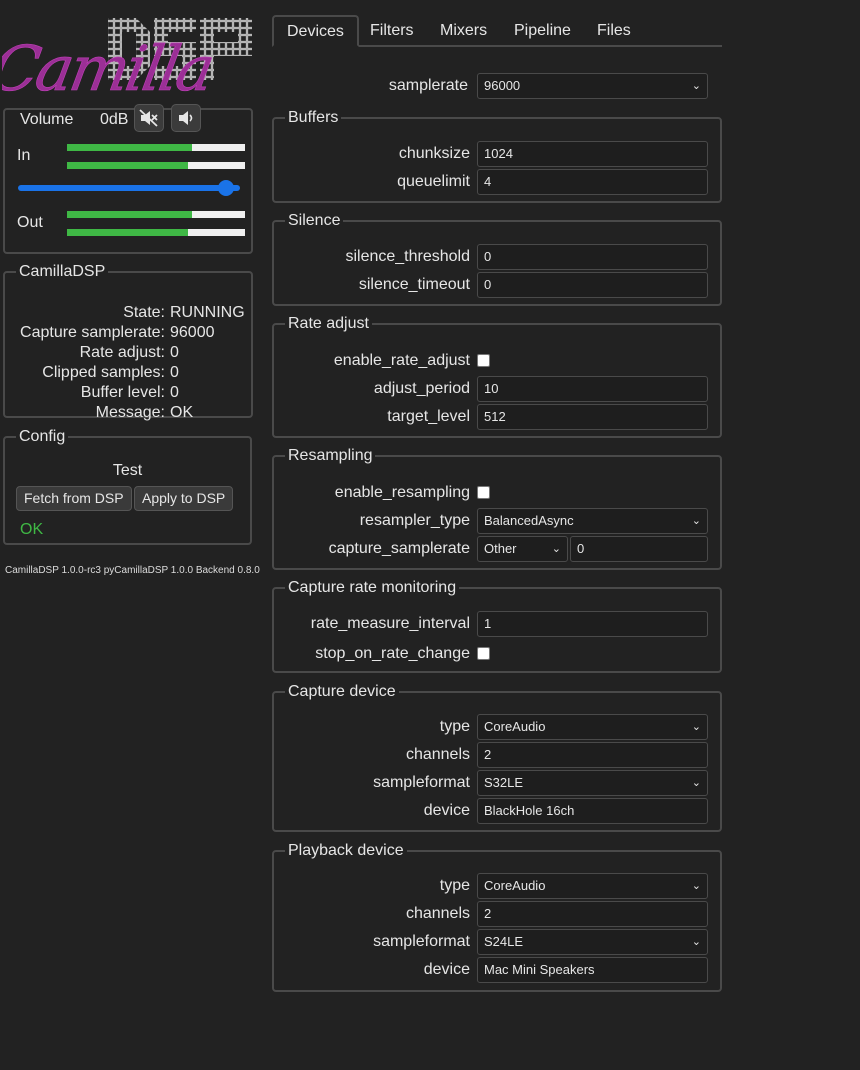 The height and width of the screenshot is (1070, 860). I want to click on capture-device-label: device, so click(446, 810).